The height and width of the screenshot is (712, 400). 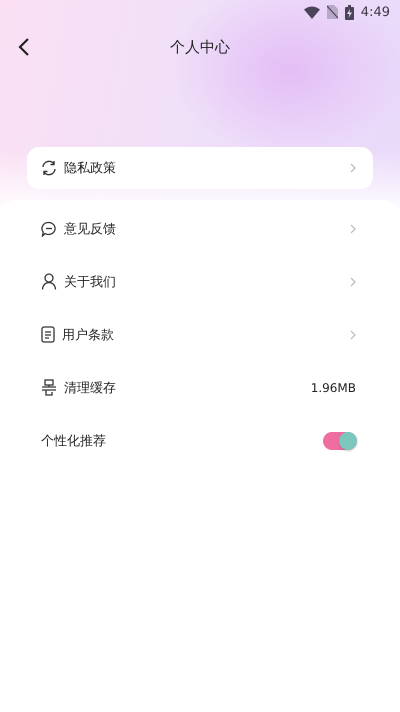 What do you see at coordinates (49, 281) in the screenshot?
I see `person-icon` at bounding box center [49, 281].